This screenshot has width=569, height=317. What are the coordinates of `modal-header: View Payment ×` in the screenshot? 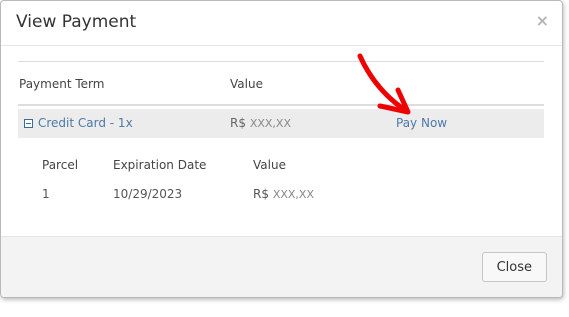 It's located at (281, 23).